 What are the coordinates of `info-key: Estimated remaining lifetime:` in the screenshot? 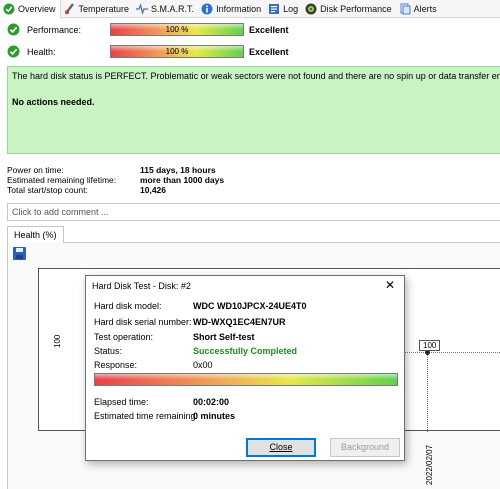 It's located at (62, 180).